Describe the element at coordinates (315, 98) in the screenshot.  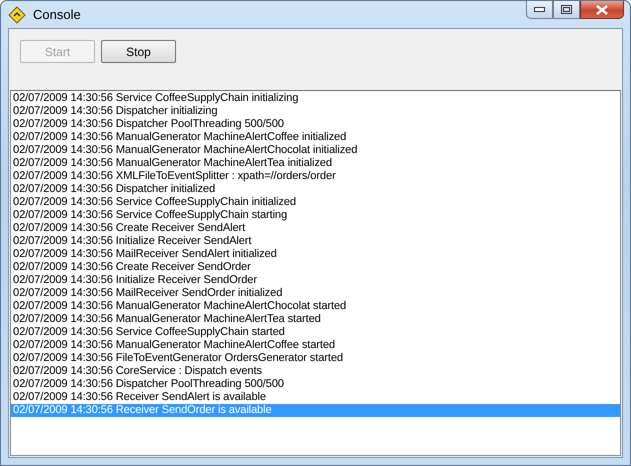
I see `log-line: 02/07/2009 14:30:56 Service CoffeeSupplyChain initializing` at that location.